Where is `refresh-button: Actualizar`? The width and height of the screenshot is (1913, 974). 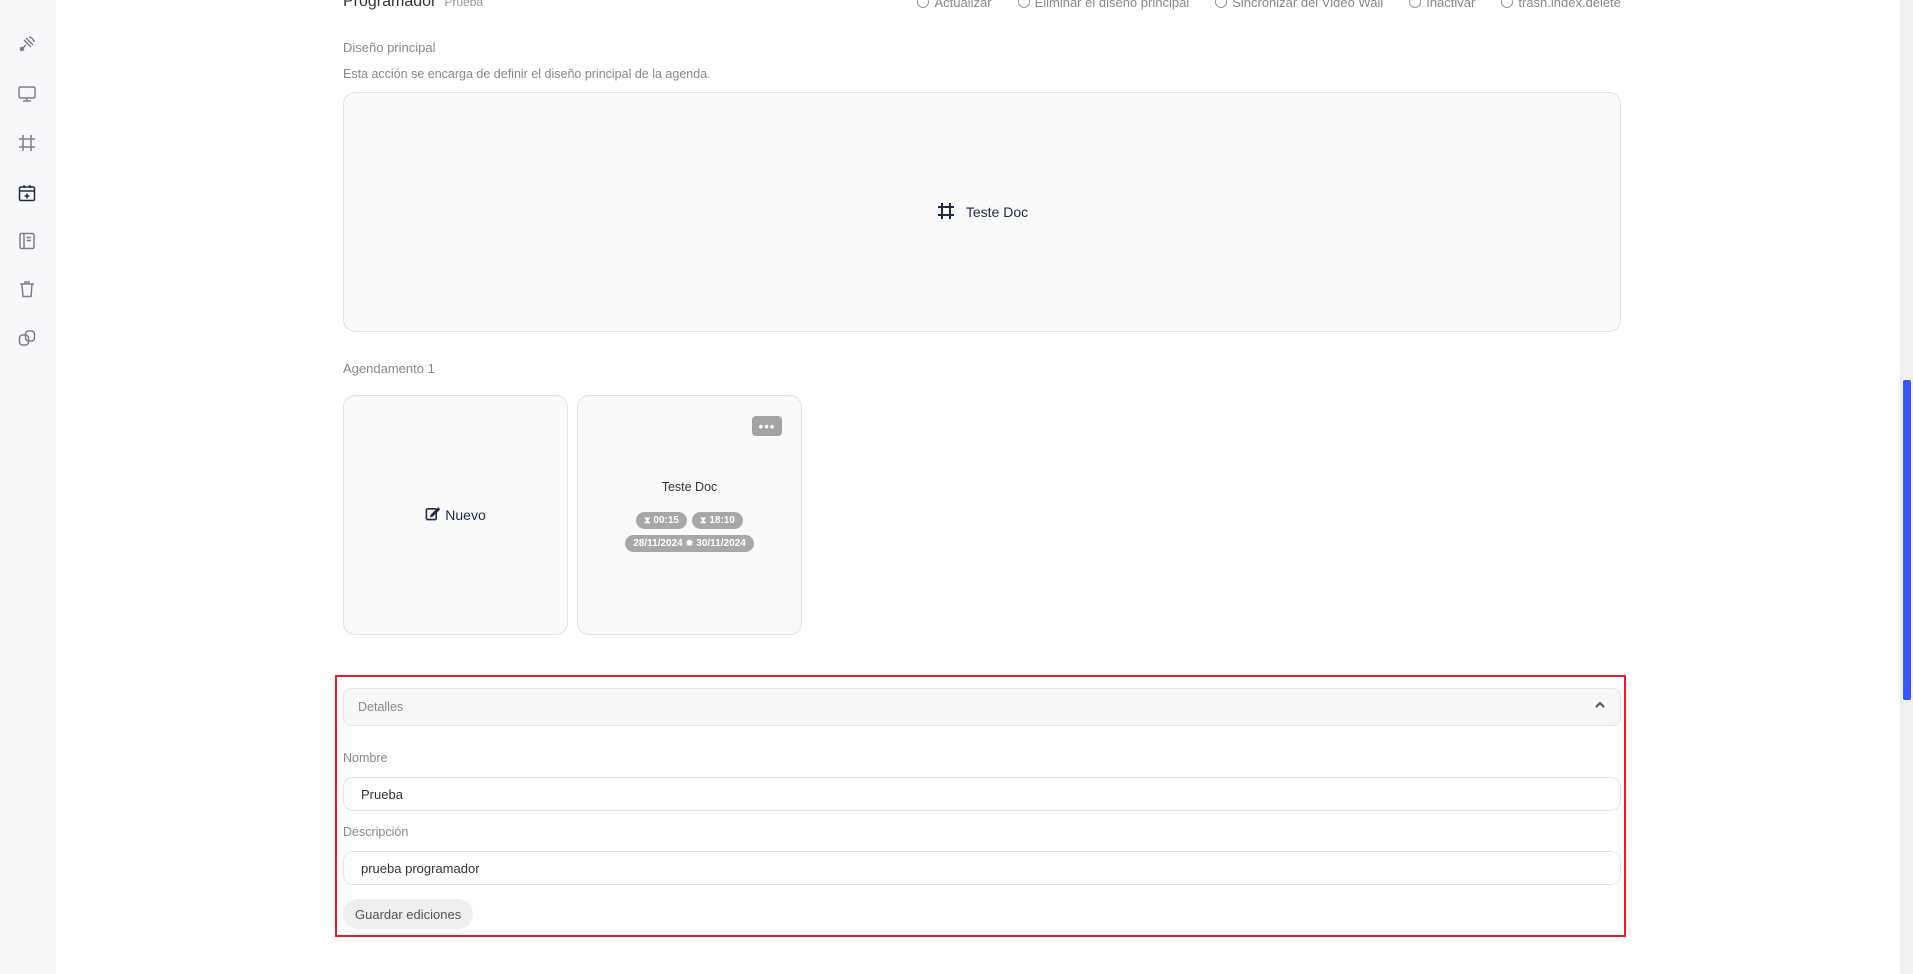 refresh-button: Actualizar is located at coordinates (954, 5).